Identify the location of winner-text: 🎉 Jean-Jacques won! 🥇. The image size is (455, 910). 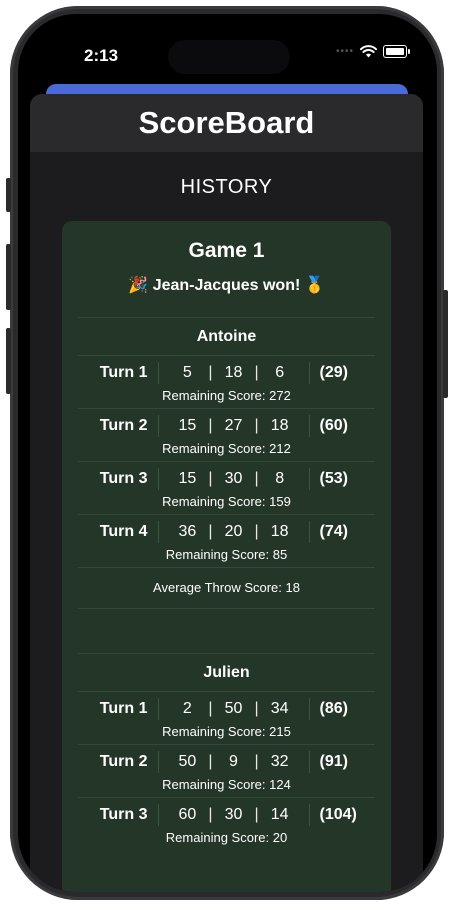
(226, 285).